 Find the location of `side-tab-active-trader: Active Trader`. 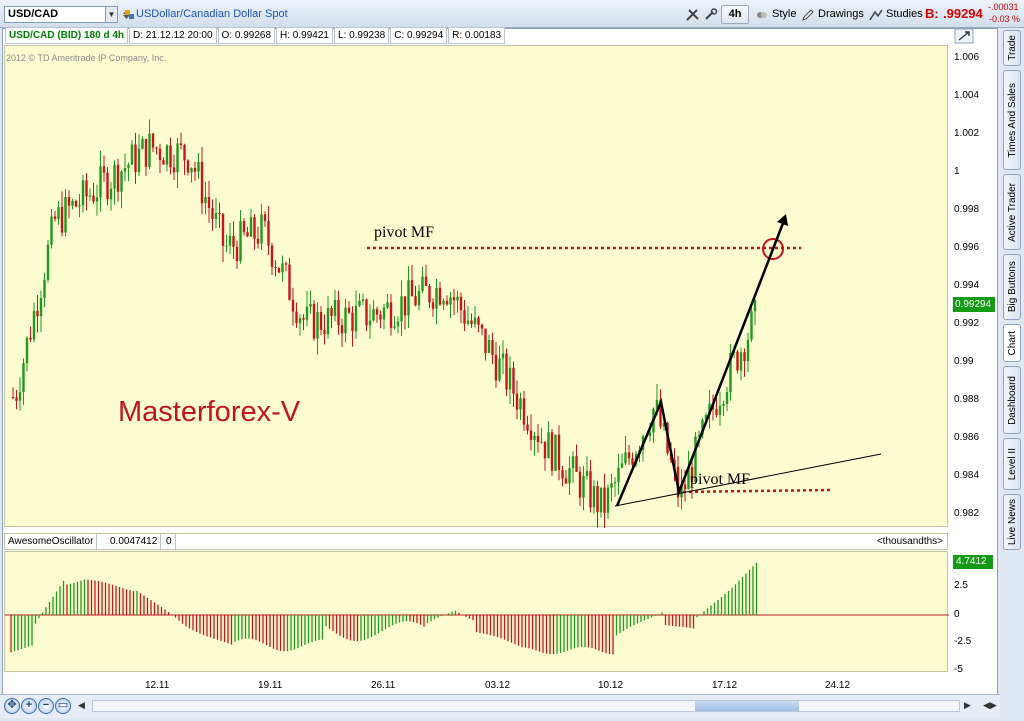

side-tab-active-trader: Active Trader is located at coordinates (1012, 212).